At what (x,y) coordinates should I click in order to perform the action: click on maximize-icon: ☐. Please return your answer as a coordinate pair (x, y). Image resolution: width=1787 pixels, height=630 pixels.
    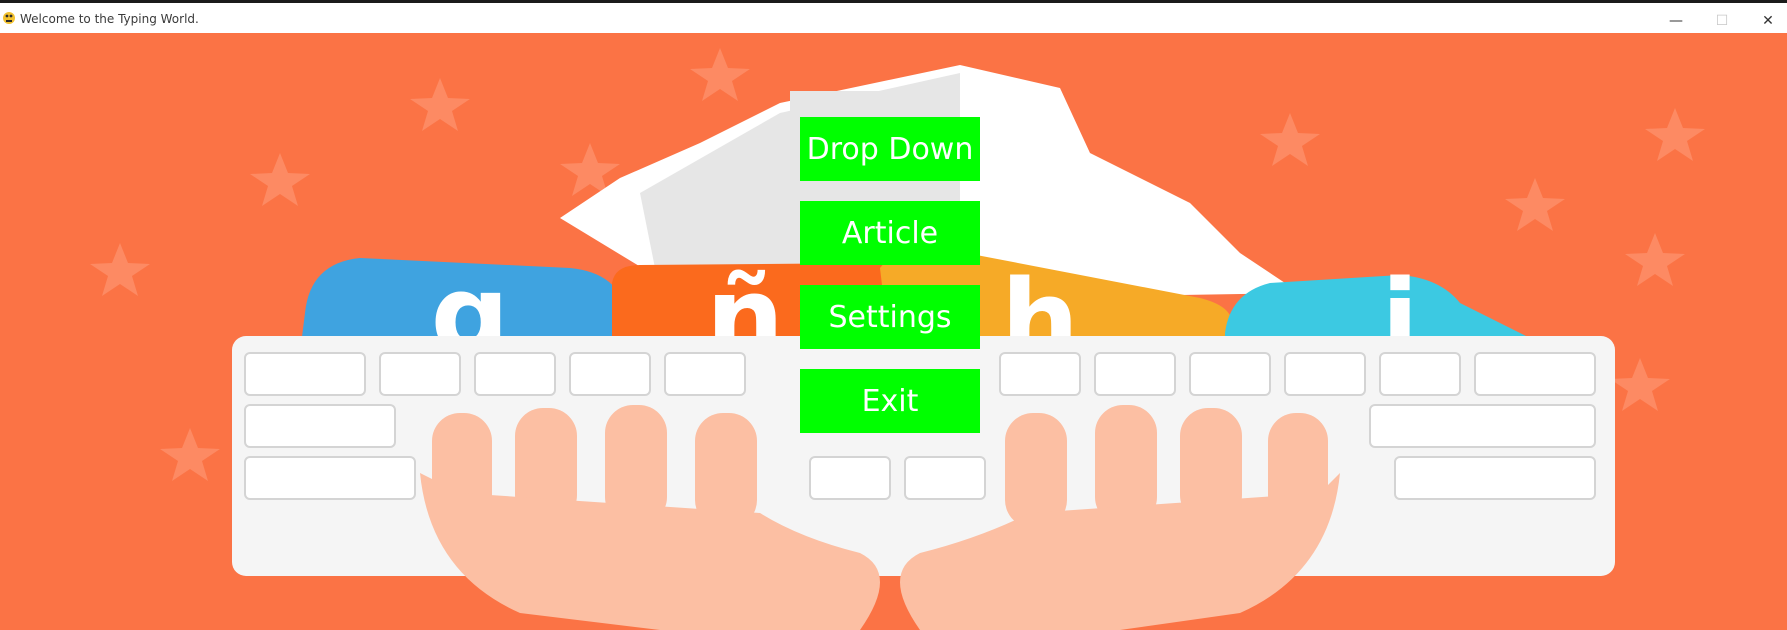
    Looking at the image, I should click on (1722, 21).